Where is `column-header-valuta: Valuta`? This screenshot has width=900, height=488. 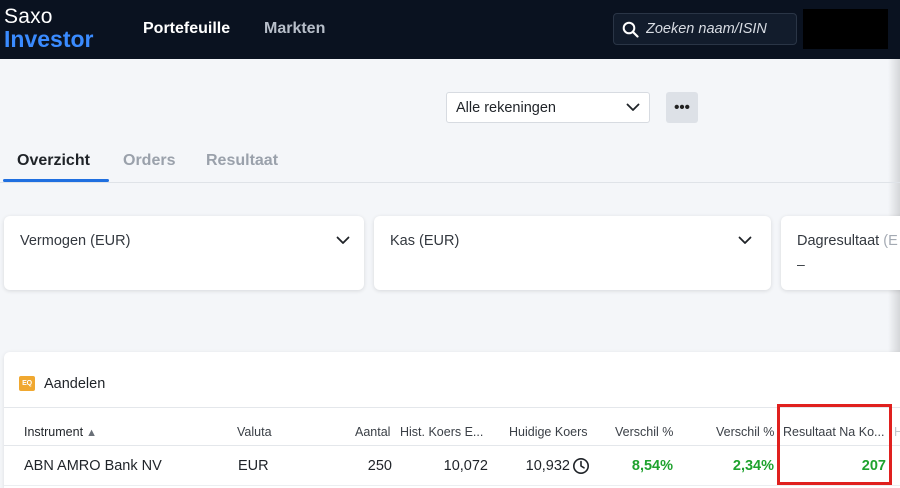
column-header-valuta: Valuta is located at coordinates (254, 432).